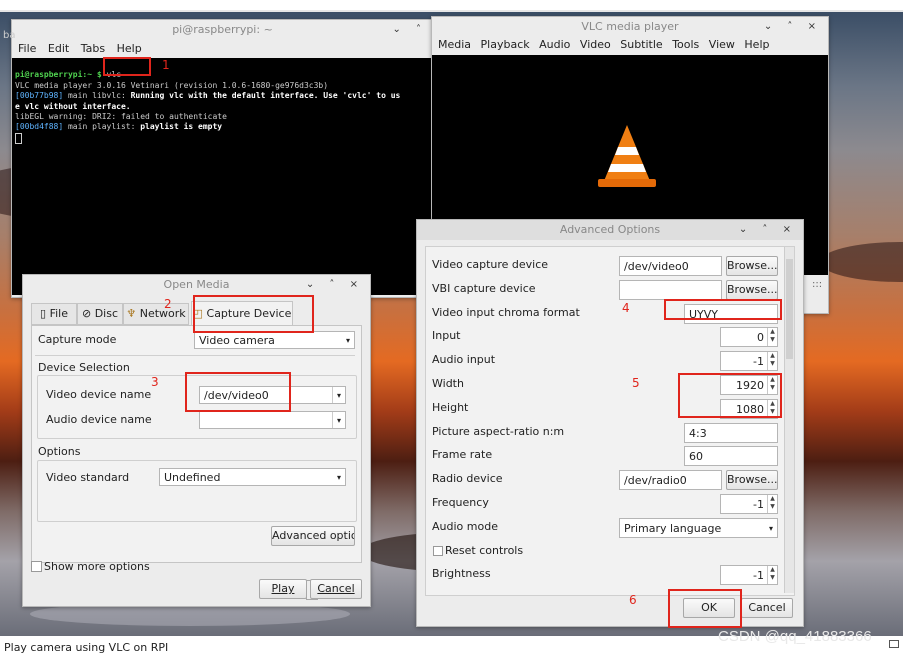 Image resolution: width=903 pixels, height=656 pixels. What do you see at coordinates (767, 608) in the screenshot?
I see `advanced-cancel-button: Cancel` at bounding box center [767, 608].